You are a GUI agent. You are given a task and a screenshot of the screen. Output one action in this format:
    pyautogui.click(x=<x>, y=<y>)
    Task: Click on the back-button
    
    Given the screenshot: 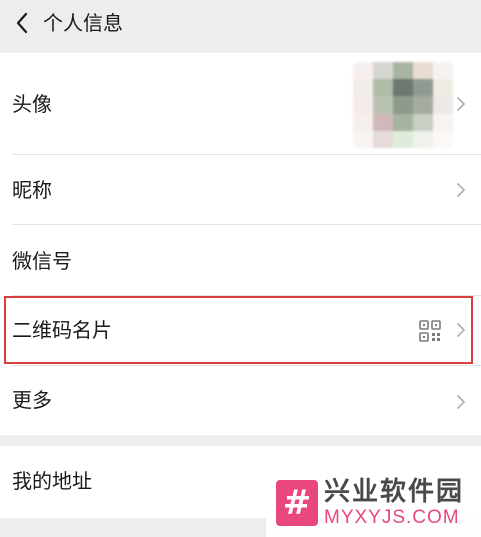 What is the action you would take?
    pyautogui.click(x=22, y=23)
    